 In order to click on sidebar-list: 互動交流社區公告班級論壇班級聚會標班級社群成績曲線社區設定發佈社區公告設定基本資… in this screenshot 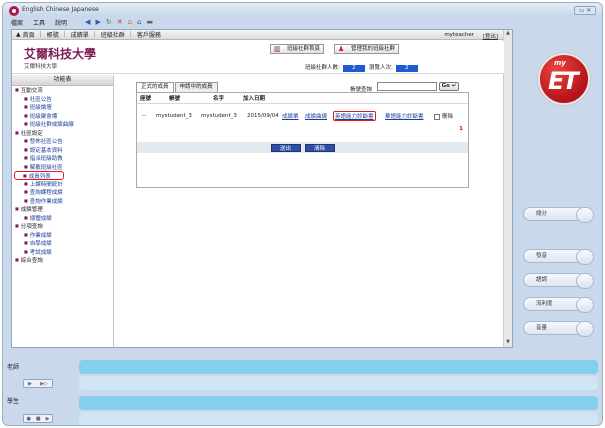, I will do `click(62, 175)`.